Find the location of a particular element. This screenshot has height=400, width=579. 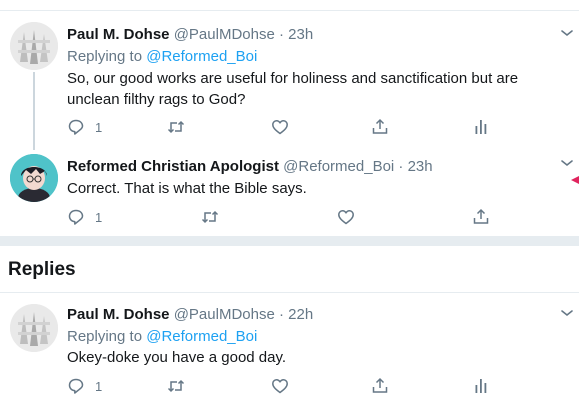

red-arrow-marker is located at coordinates (575, 180).